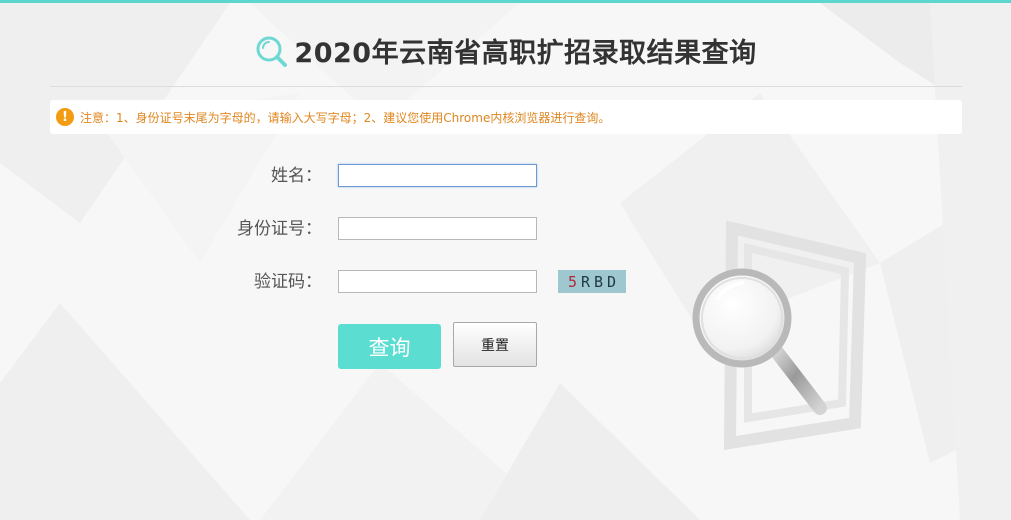 This screenshot has height=520, width=1011. I want to click on header-divider, so click(506, 86).